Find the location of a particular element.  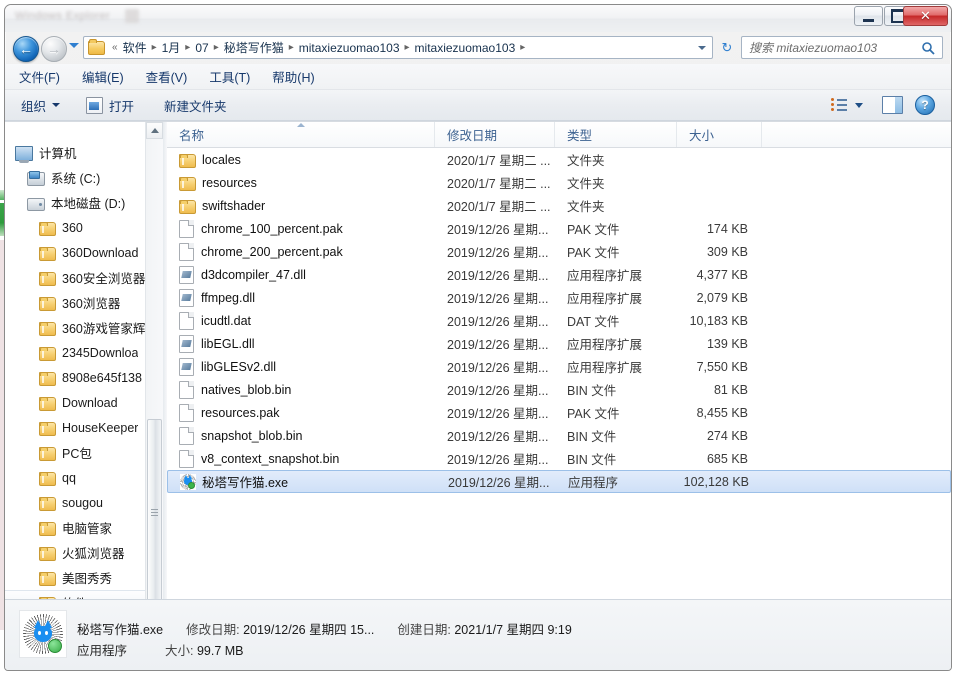

dll-icon is located at coordinates (186, 343).